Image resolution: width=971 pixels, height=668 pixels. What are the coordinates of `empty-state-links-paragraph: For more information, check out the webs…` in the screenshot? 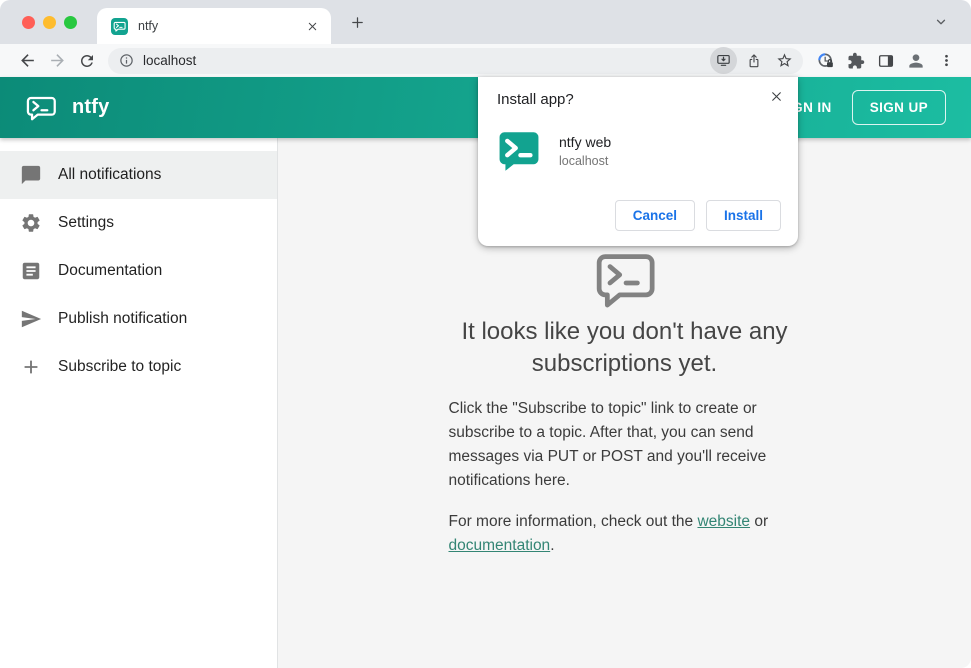 It's located at (625, 534).